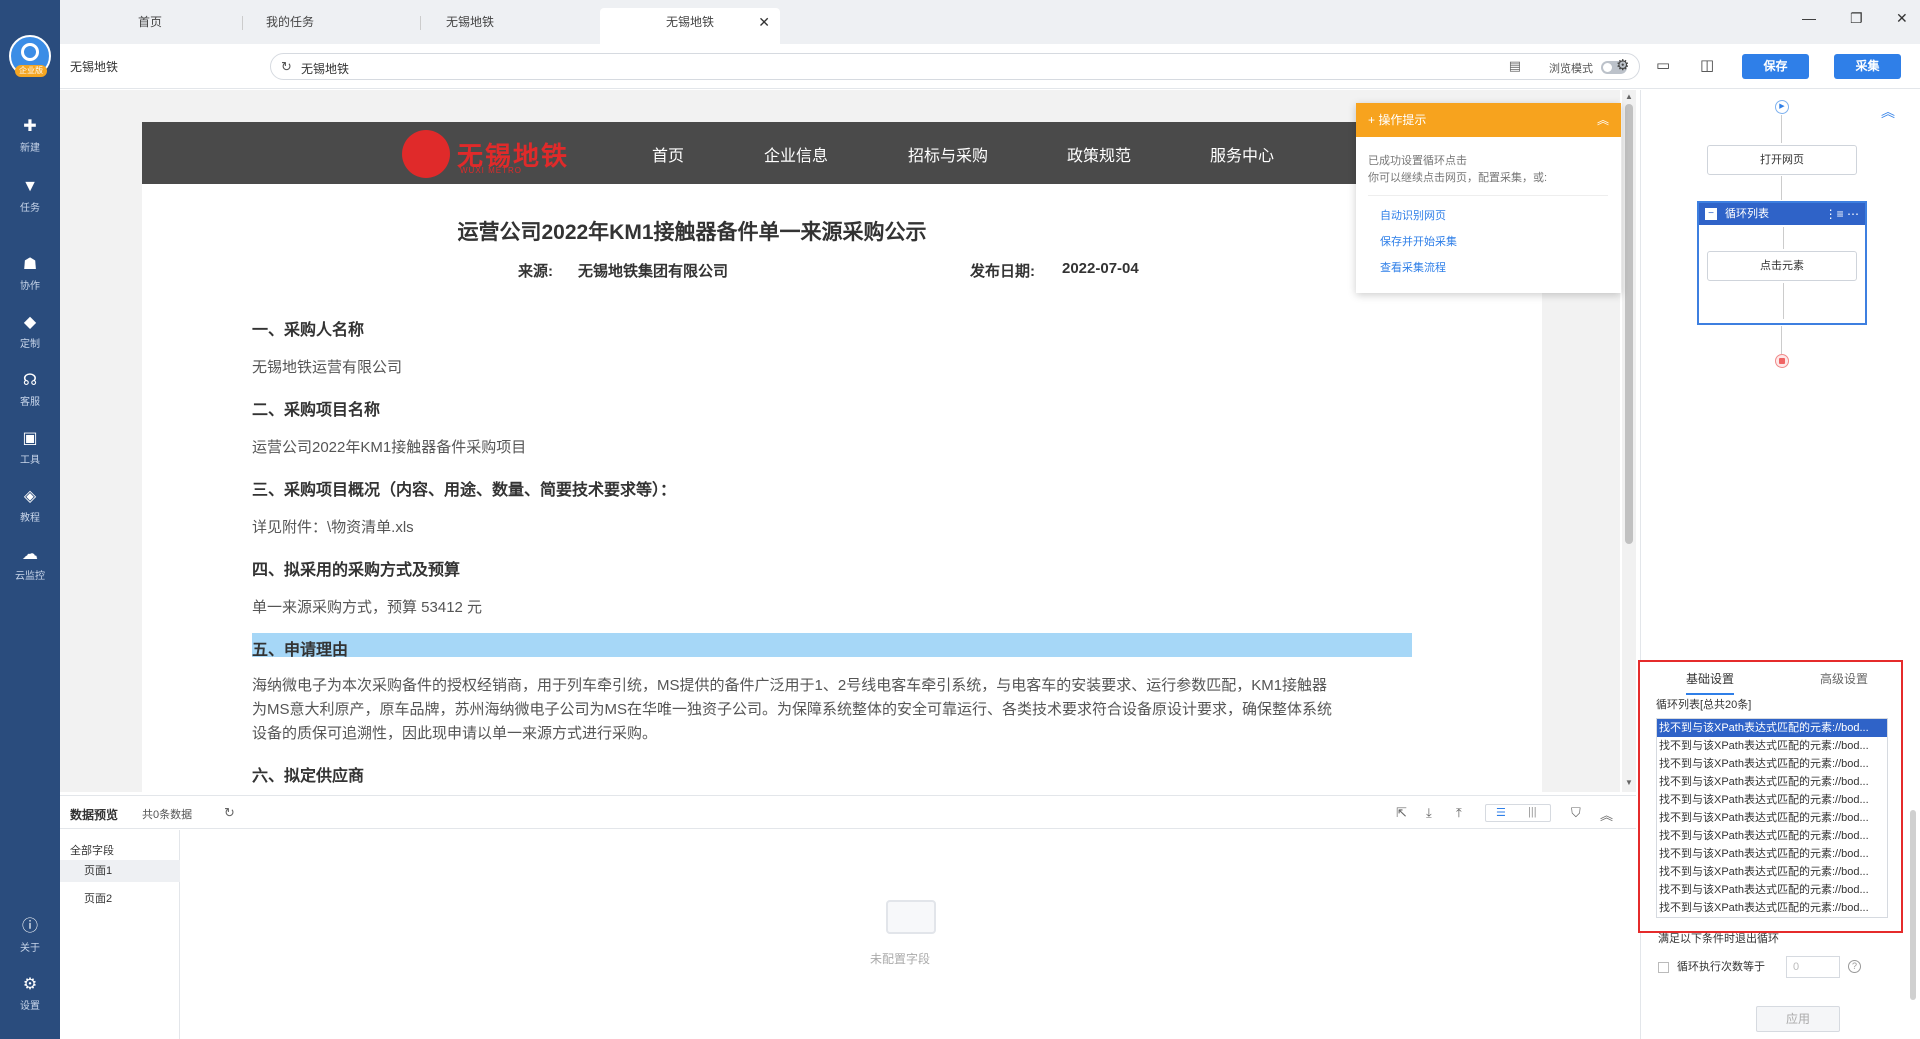 This screenshot has width=1920, height=1039. What do you see at coordinates (1782, 266) in the screenshot?
I see `flow-node-click-element: 点击元素` at bounding box center [1782, 266].